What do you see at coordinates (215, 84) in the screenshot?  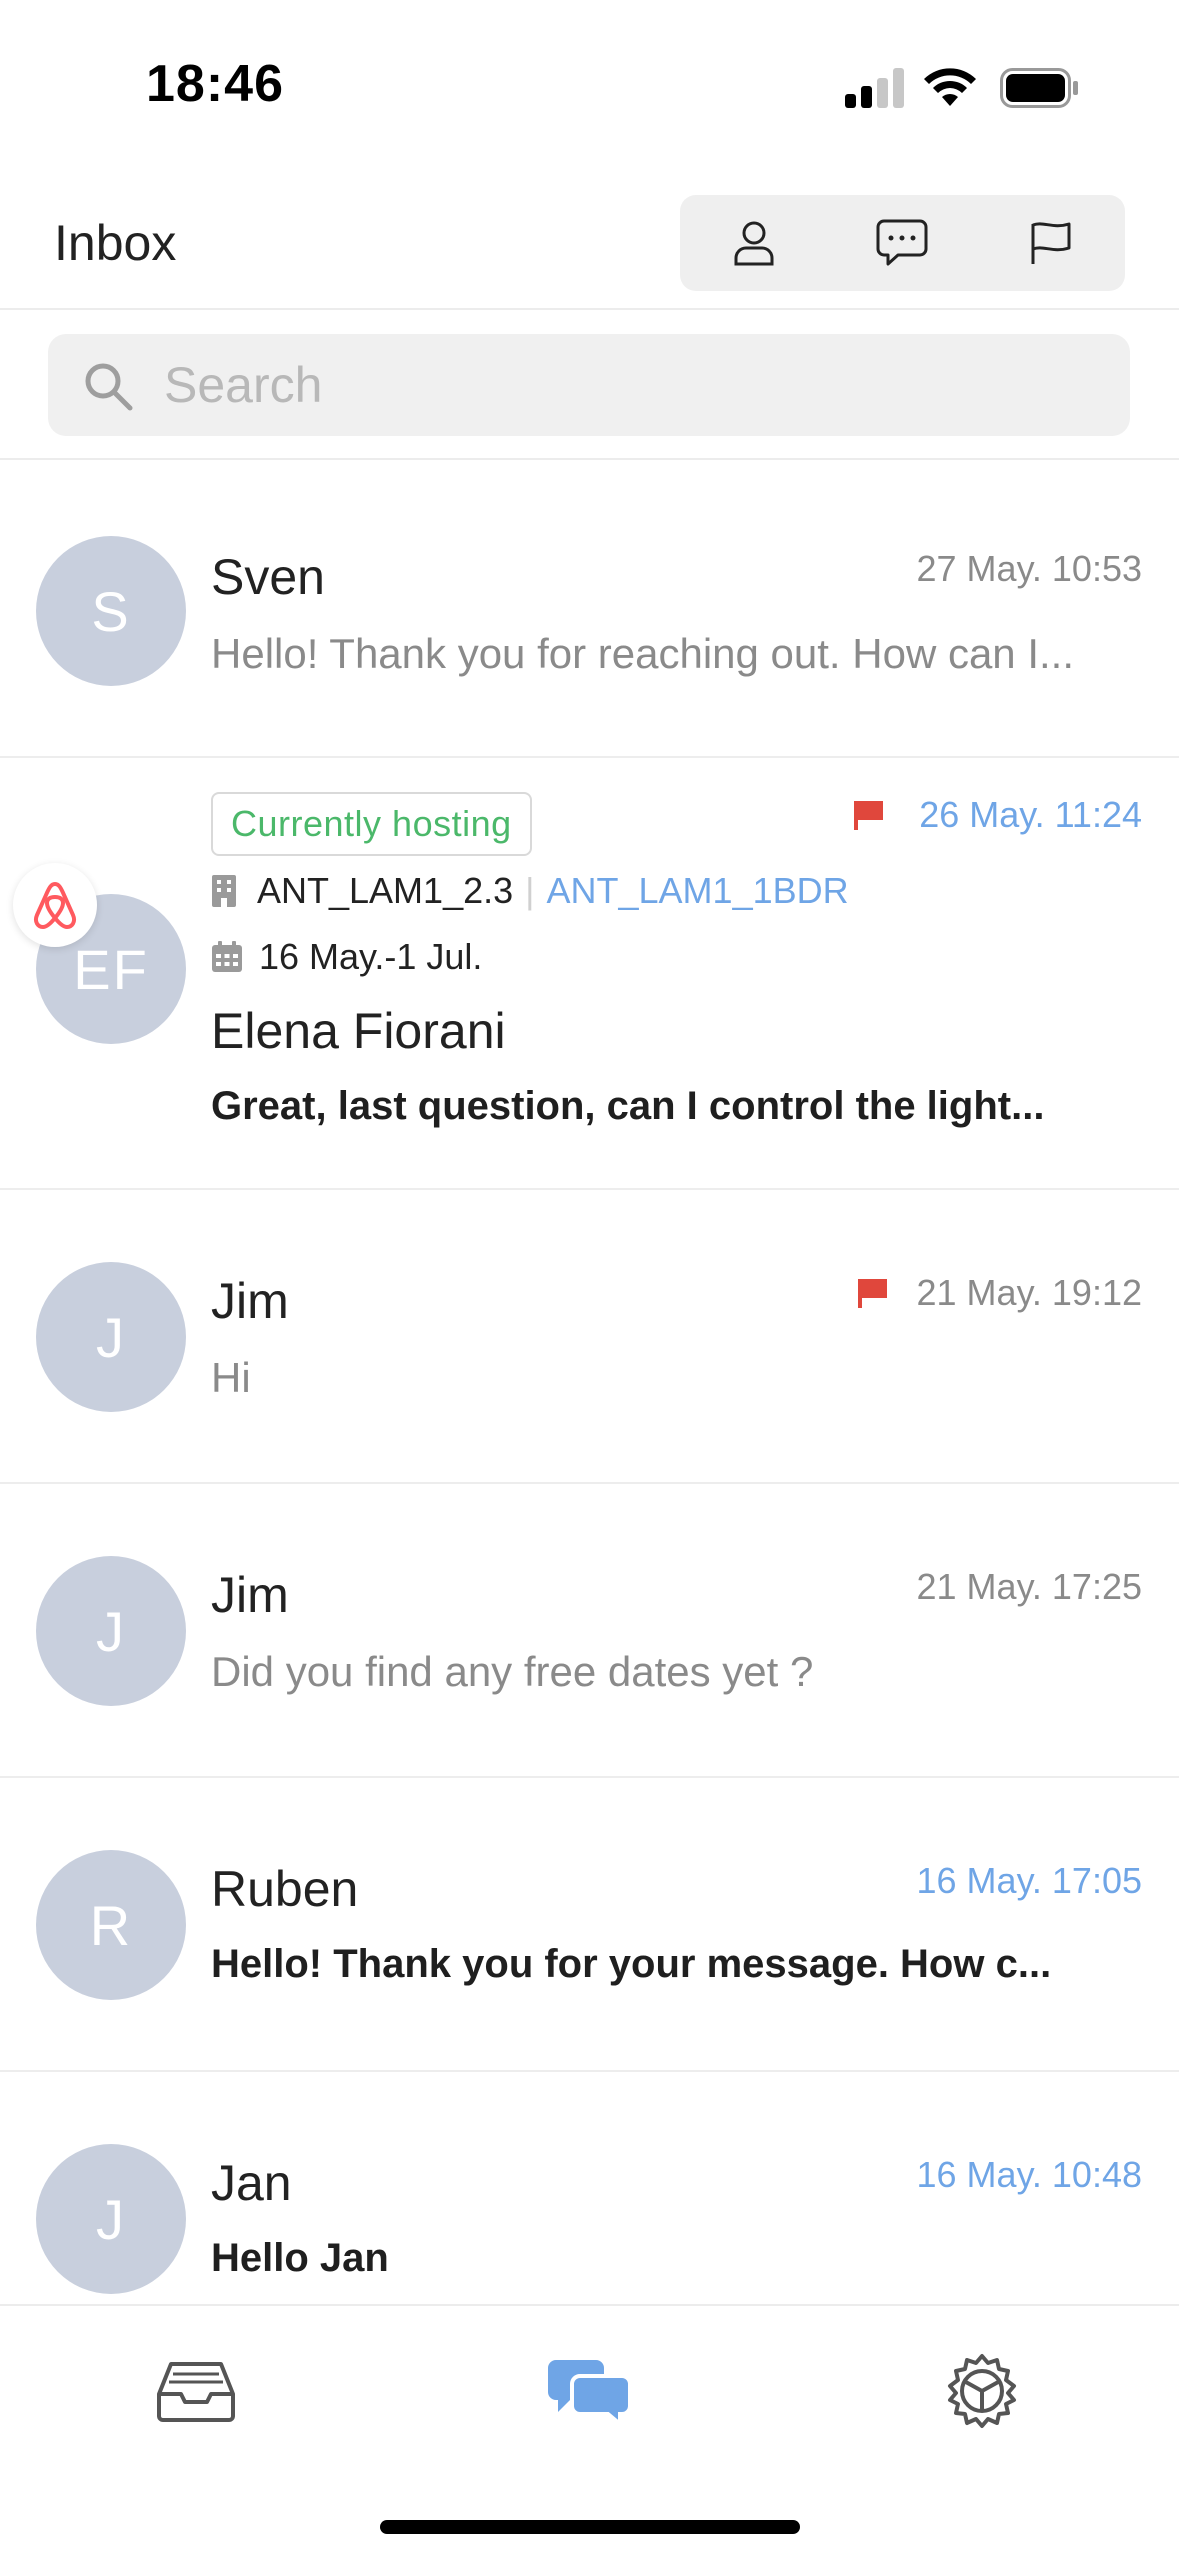 I see `status-time: 18:46` at bounding box center [215, 84].